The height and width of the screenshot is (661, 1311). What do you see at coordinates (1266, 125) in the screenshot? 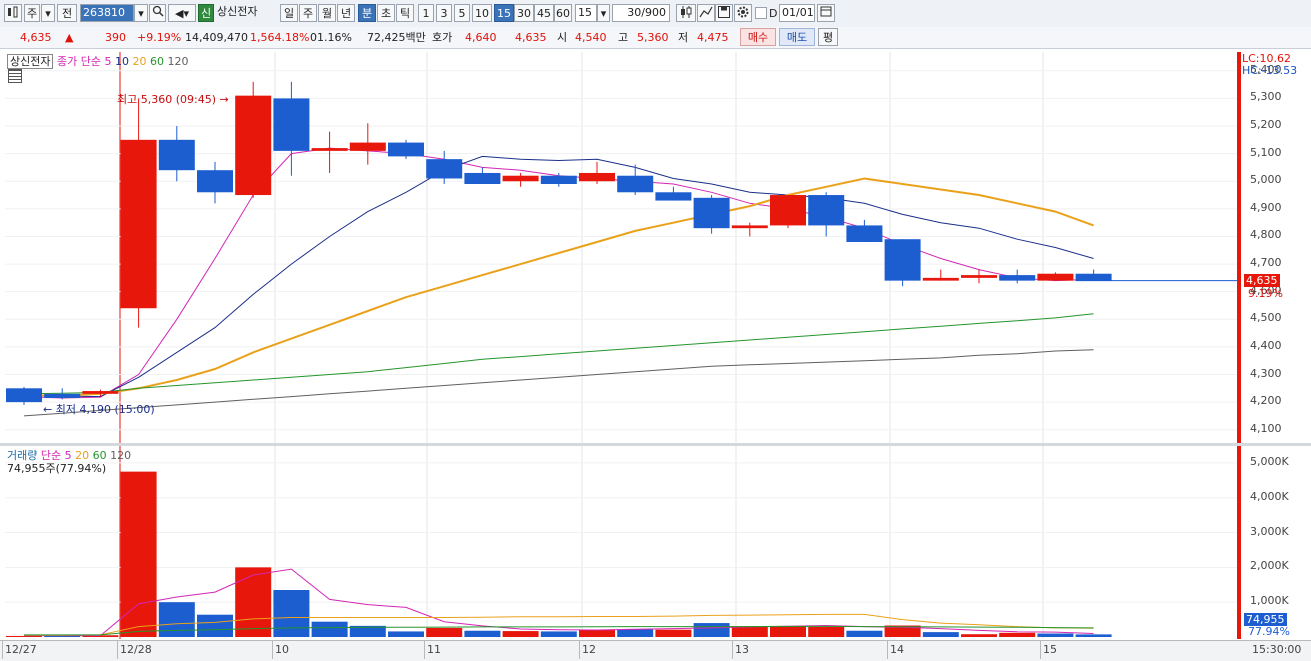
I see `price-tick-label: 5,200` at bounding box center [1266, 125].